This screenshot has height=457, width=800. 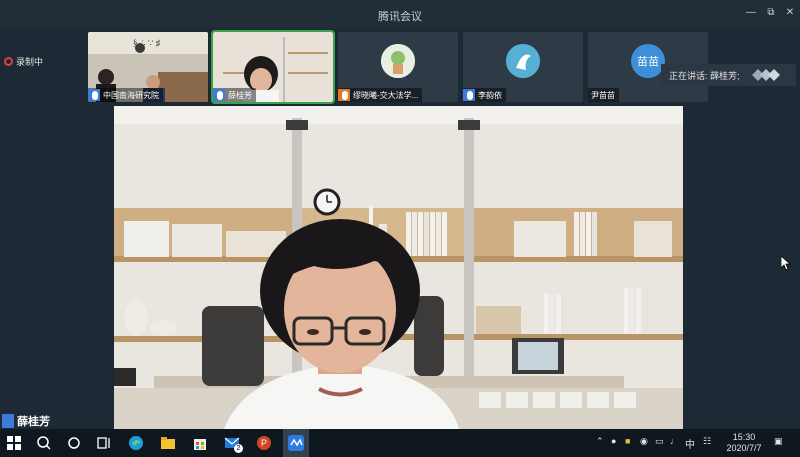 What do you see at coordinates (33, 422) in the screenshot?
I see `active-speaker-name: 薛桂芳` at bounding box center [33, 422].